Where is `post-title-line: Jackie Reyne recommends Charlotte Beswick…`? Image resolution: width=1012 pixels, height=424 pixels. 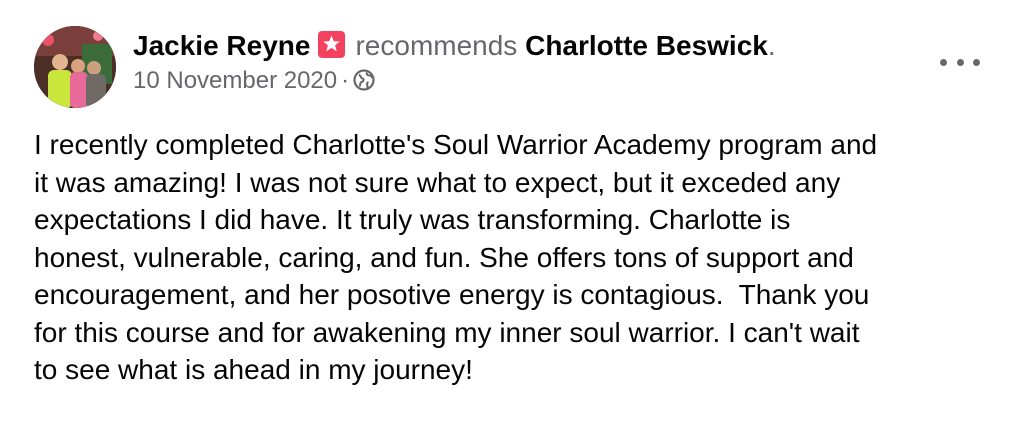
post-title-line: Jackie Reyne recommends Charlotte Beswick… is located at coordinates (532, 46).